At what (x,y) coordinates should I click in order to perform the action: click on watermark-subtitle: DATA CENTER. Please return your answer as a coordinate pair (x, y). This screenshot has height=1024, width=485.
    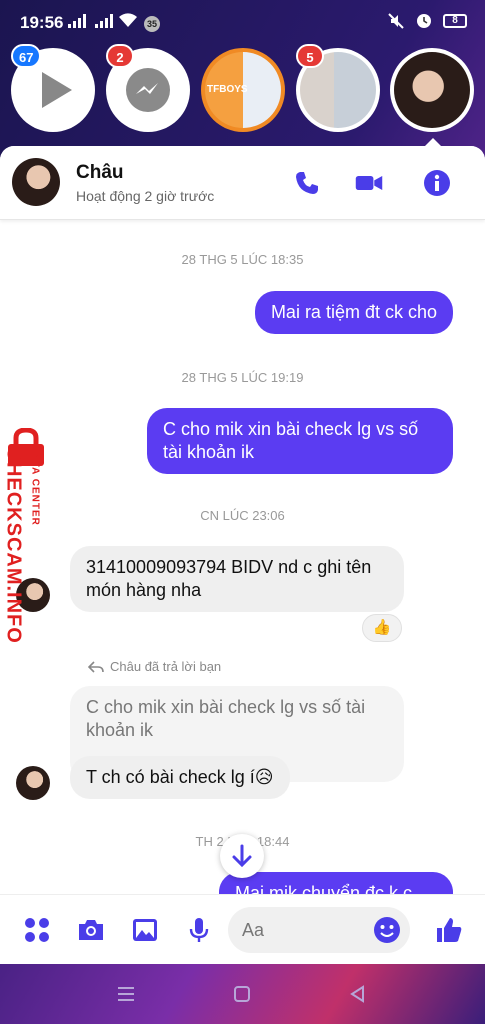
    Looking at the image, I should click on (35, 485).